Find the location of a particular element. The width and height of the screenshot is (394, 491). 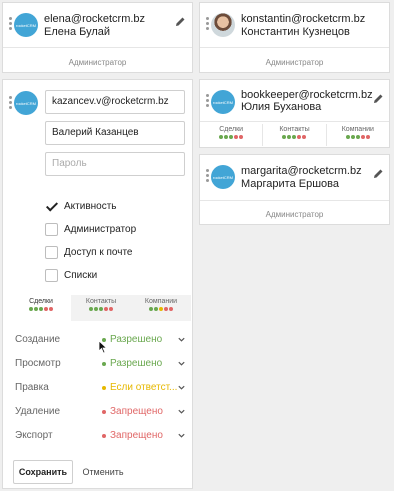

permission-row-view: Просмотр Разрешено is located at coordinates (103, 365).